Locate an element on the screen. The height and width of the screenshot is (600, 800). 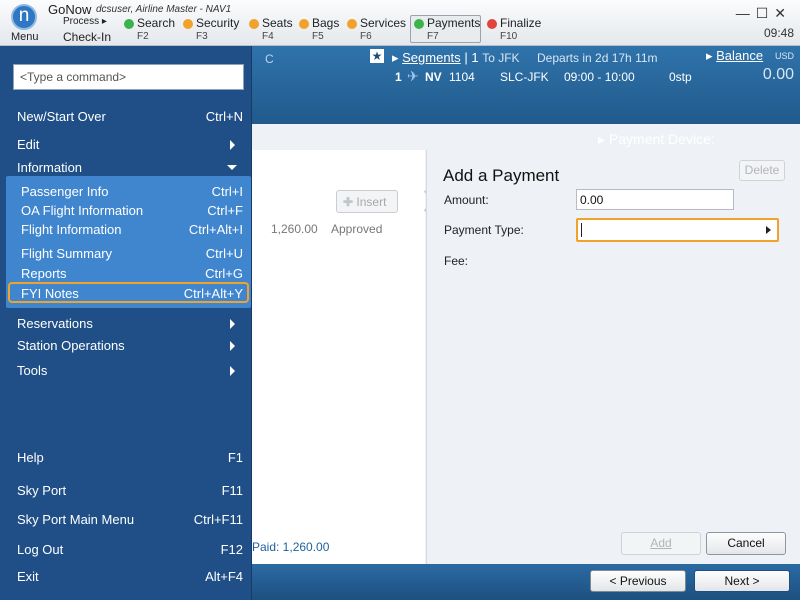
payment-row-amount: 1,260.00 is located at coordinates (294, 229).